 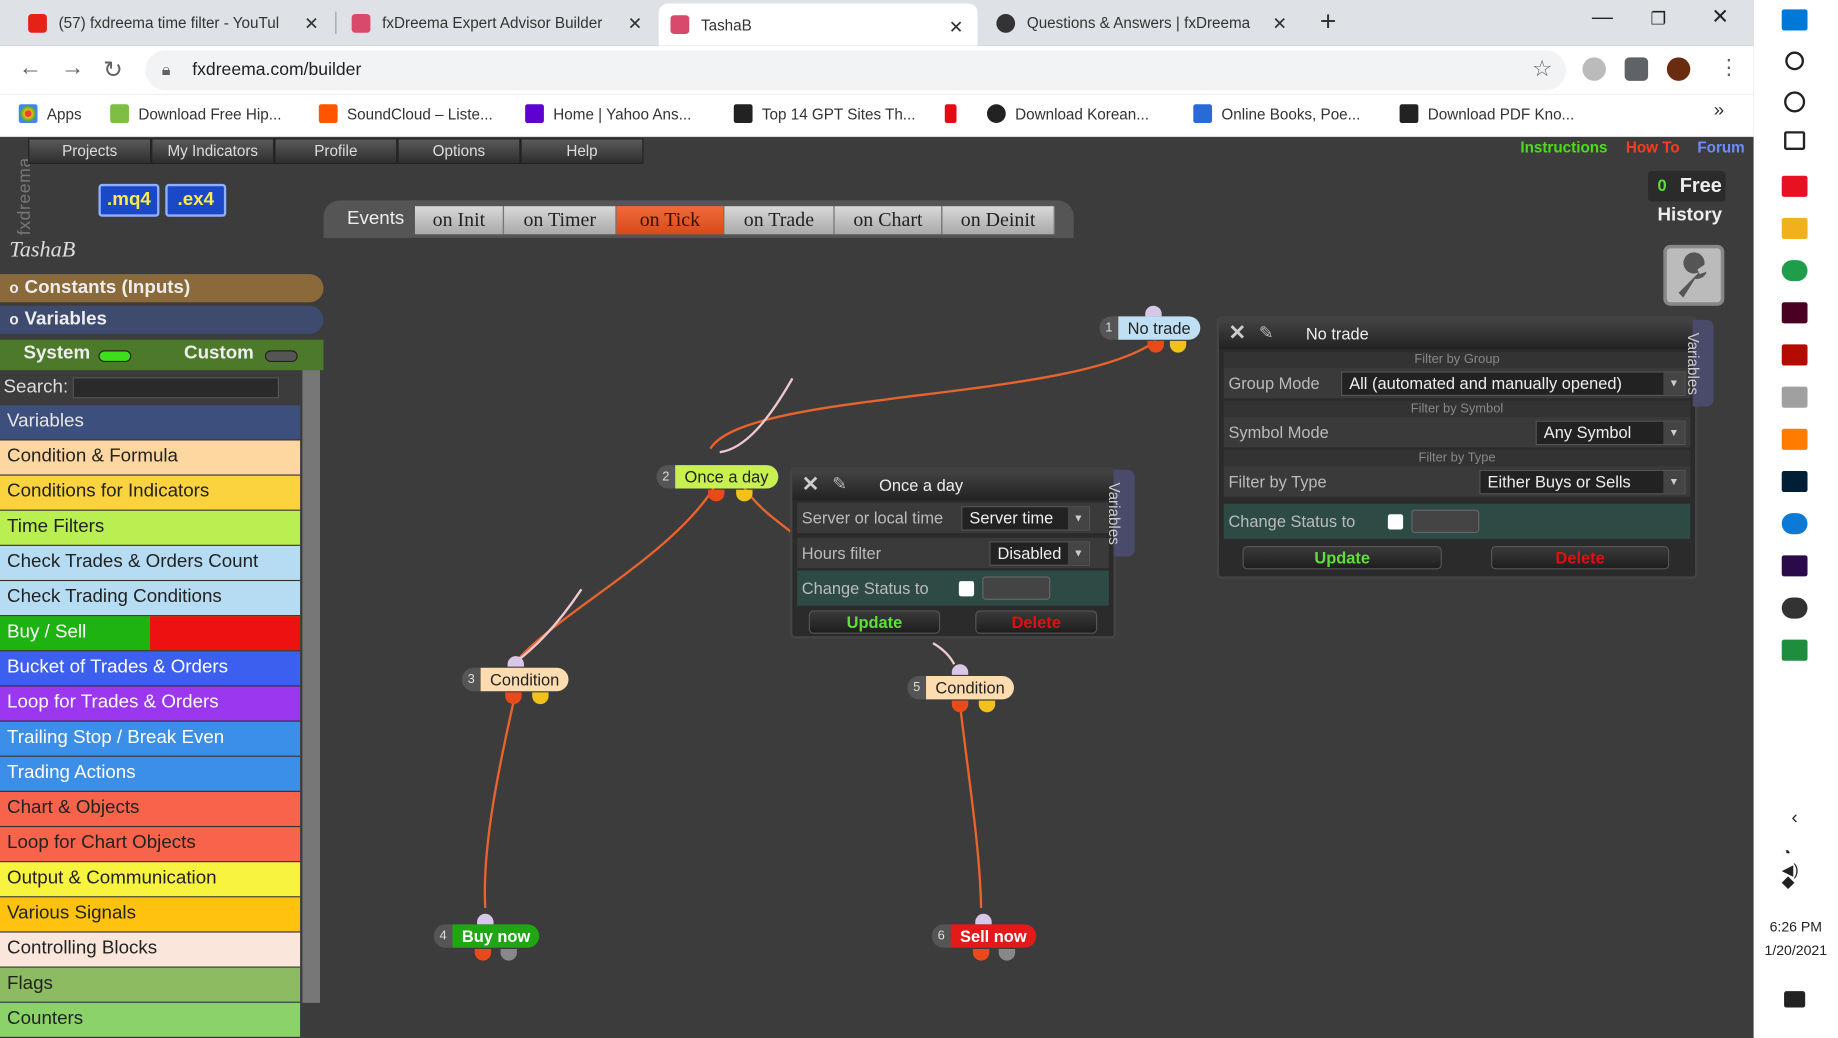 I want to click on extension-icon, so click(x=1594, y=69).